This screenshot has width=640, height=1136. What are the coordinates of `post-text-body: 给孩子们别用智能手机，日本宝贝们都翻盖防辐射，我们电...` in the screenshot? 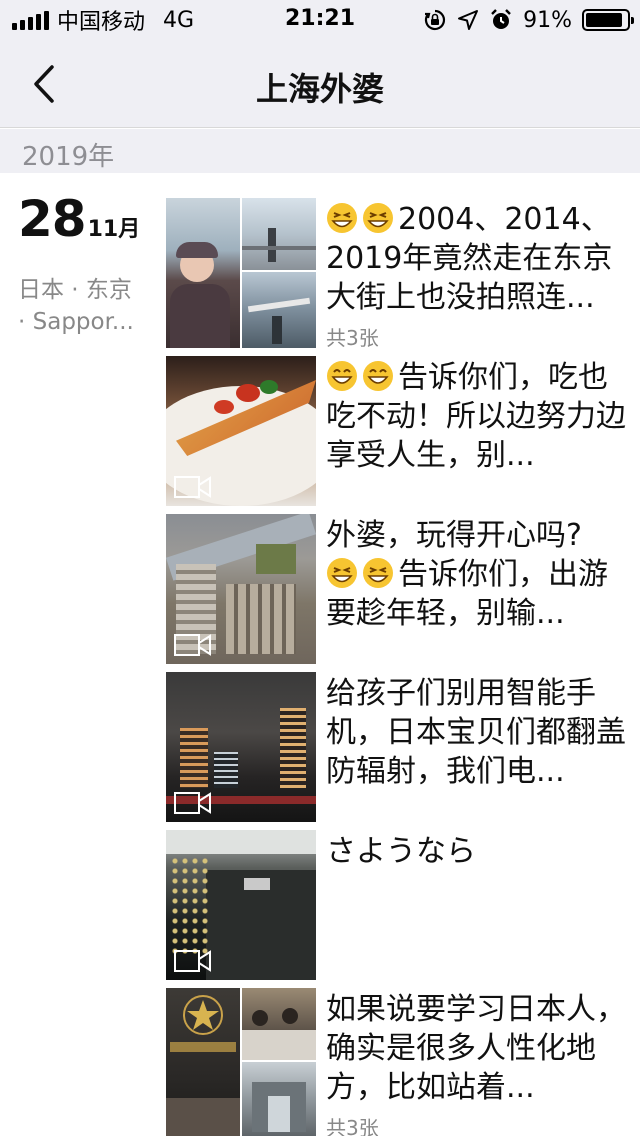 It's located at (476, 732).